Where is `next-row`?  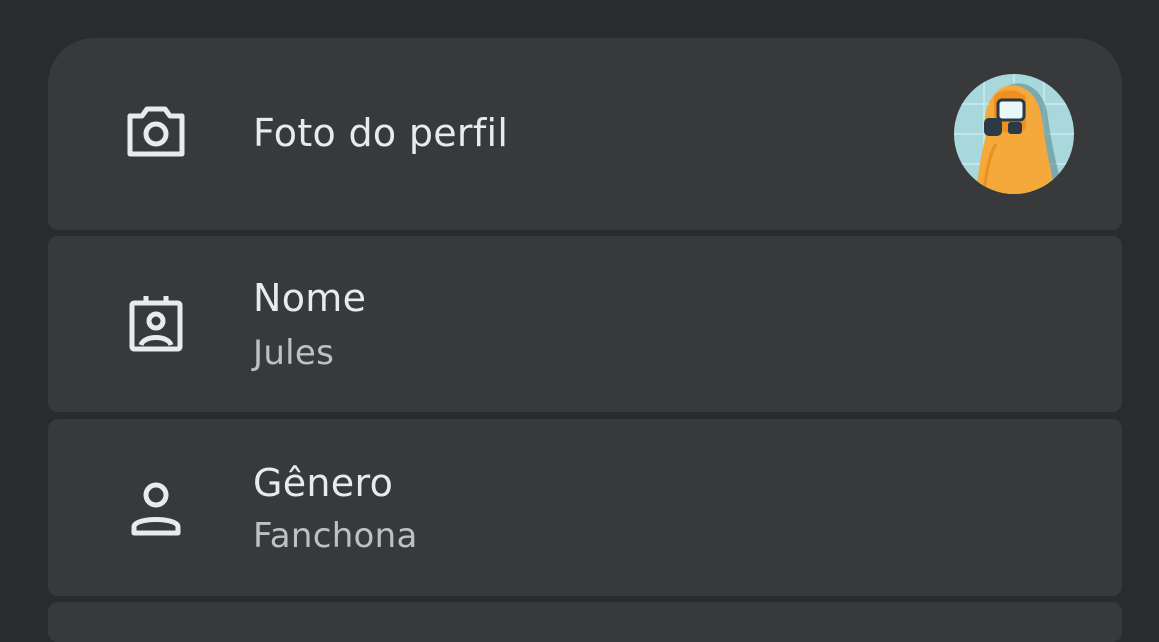
next-row is located at coordinates (585, 622).